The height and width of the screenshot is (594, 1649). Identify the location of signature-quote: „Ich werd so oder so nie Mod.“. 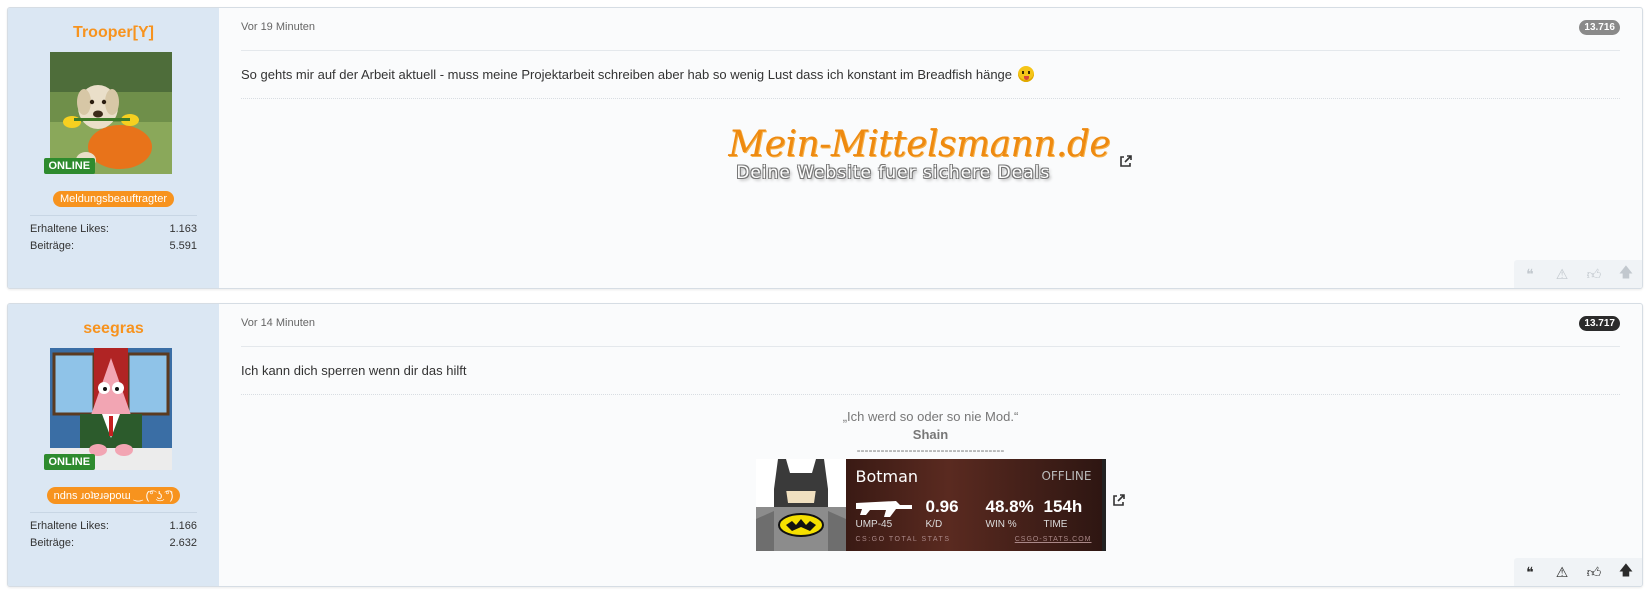
(930, 416).